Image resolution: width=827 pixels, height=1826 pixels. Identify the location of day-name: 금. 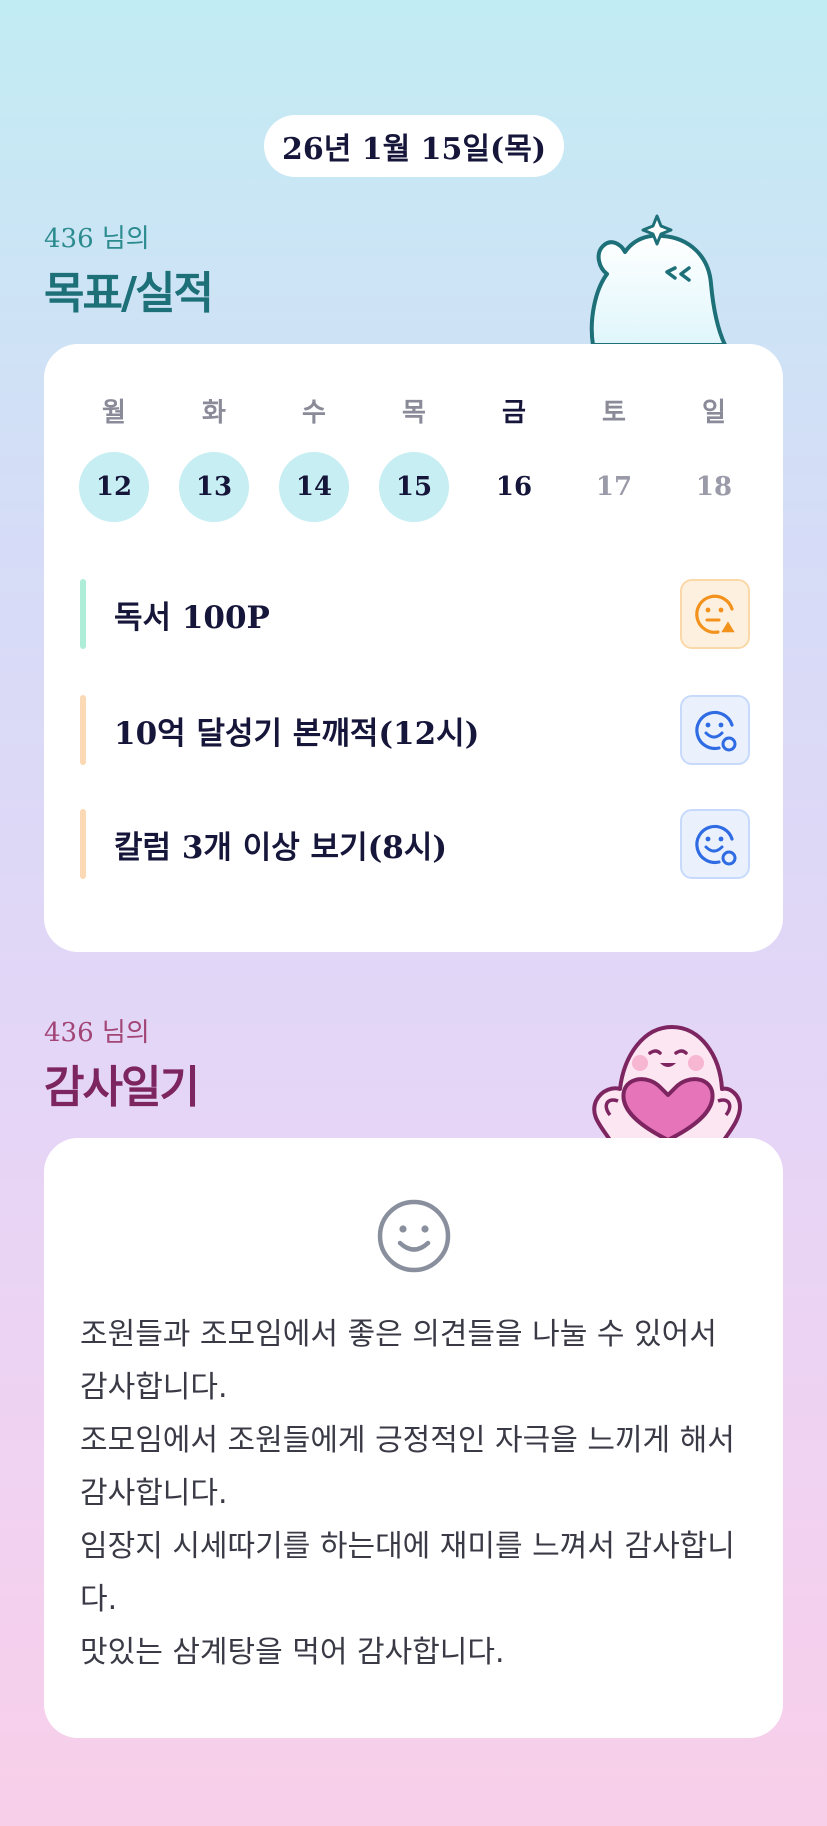
(514, 413).